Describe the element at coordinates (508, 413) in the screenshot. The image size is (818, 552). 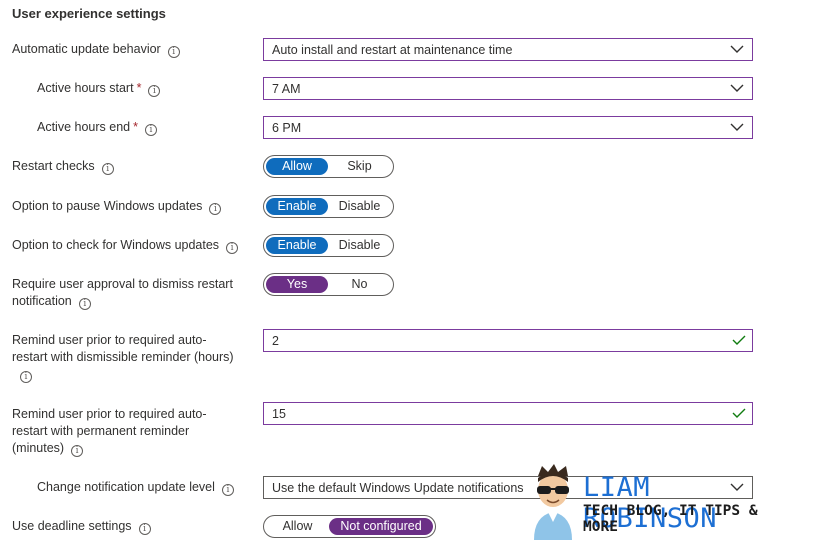
I see `remind-permanent-input: 15` at that location.